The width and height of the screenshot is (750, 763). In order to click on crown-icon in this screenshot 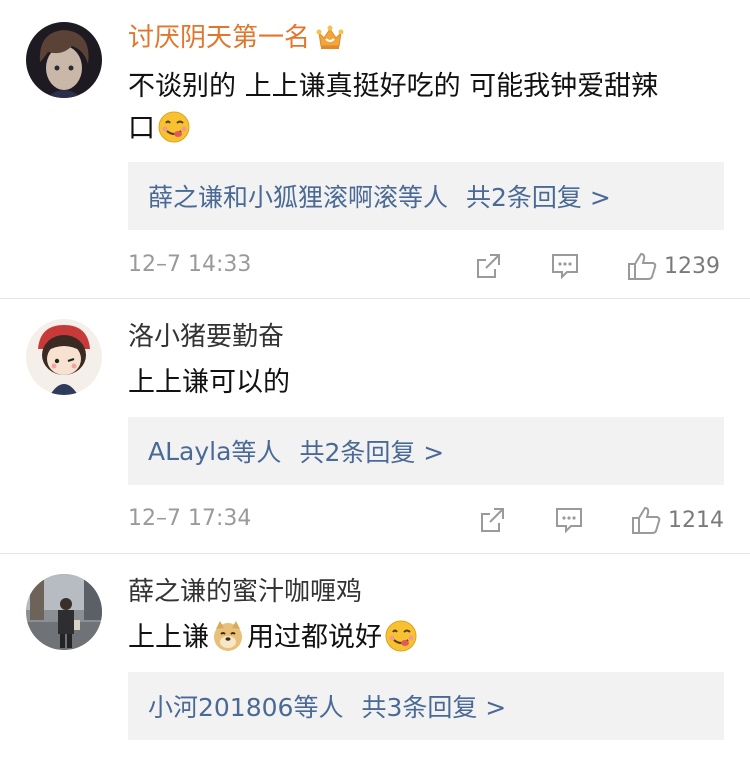, I will do `click(330, 38)`.